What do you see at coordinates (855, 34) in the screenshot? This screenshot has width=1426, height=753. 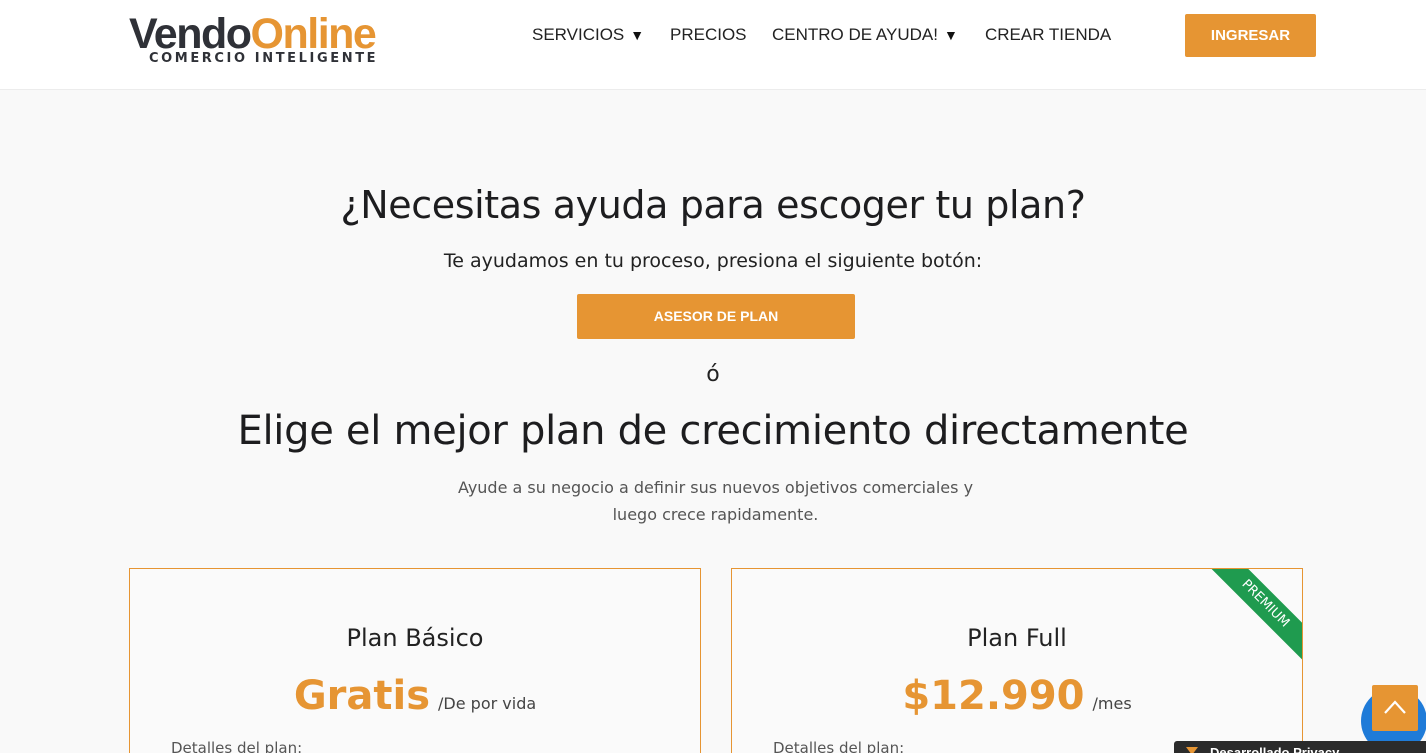 I see `nav-item-label: CENTRO DE AYUDA!` at bounding box center [855, 34].